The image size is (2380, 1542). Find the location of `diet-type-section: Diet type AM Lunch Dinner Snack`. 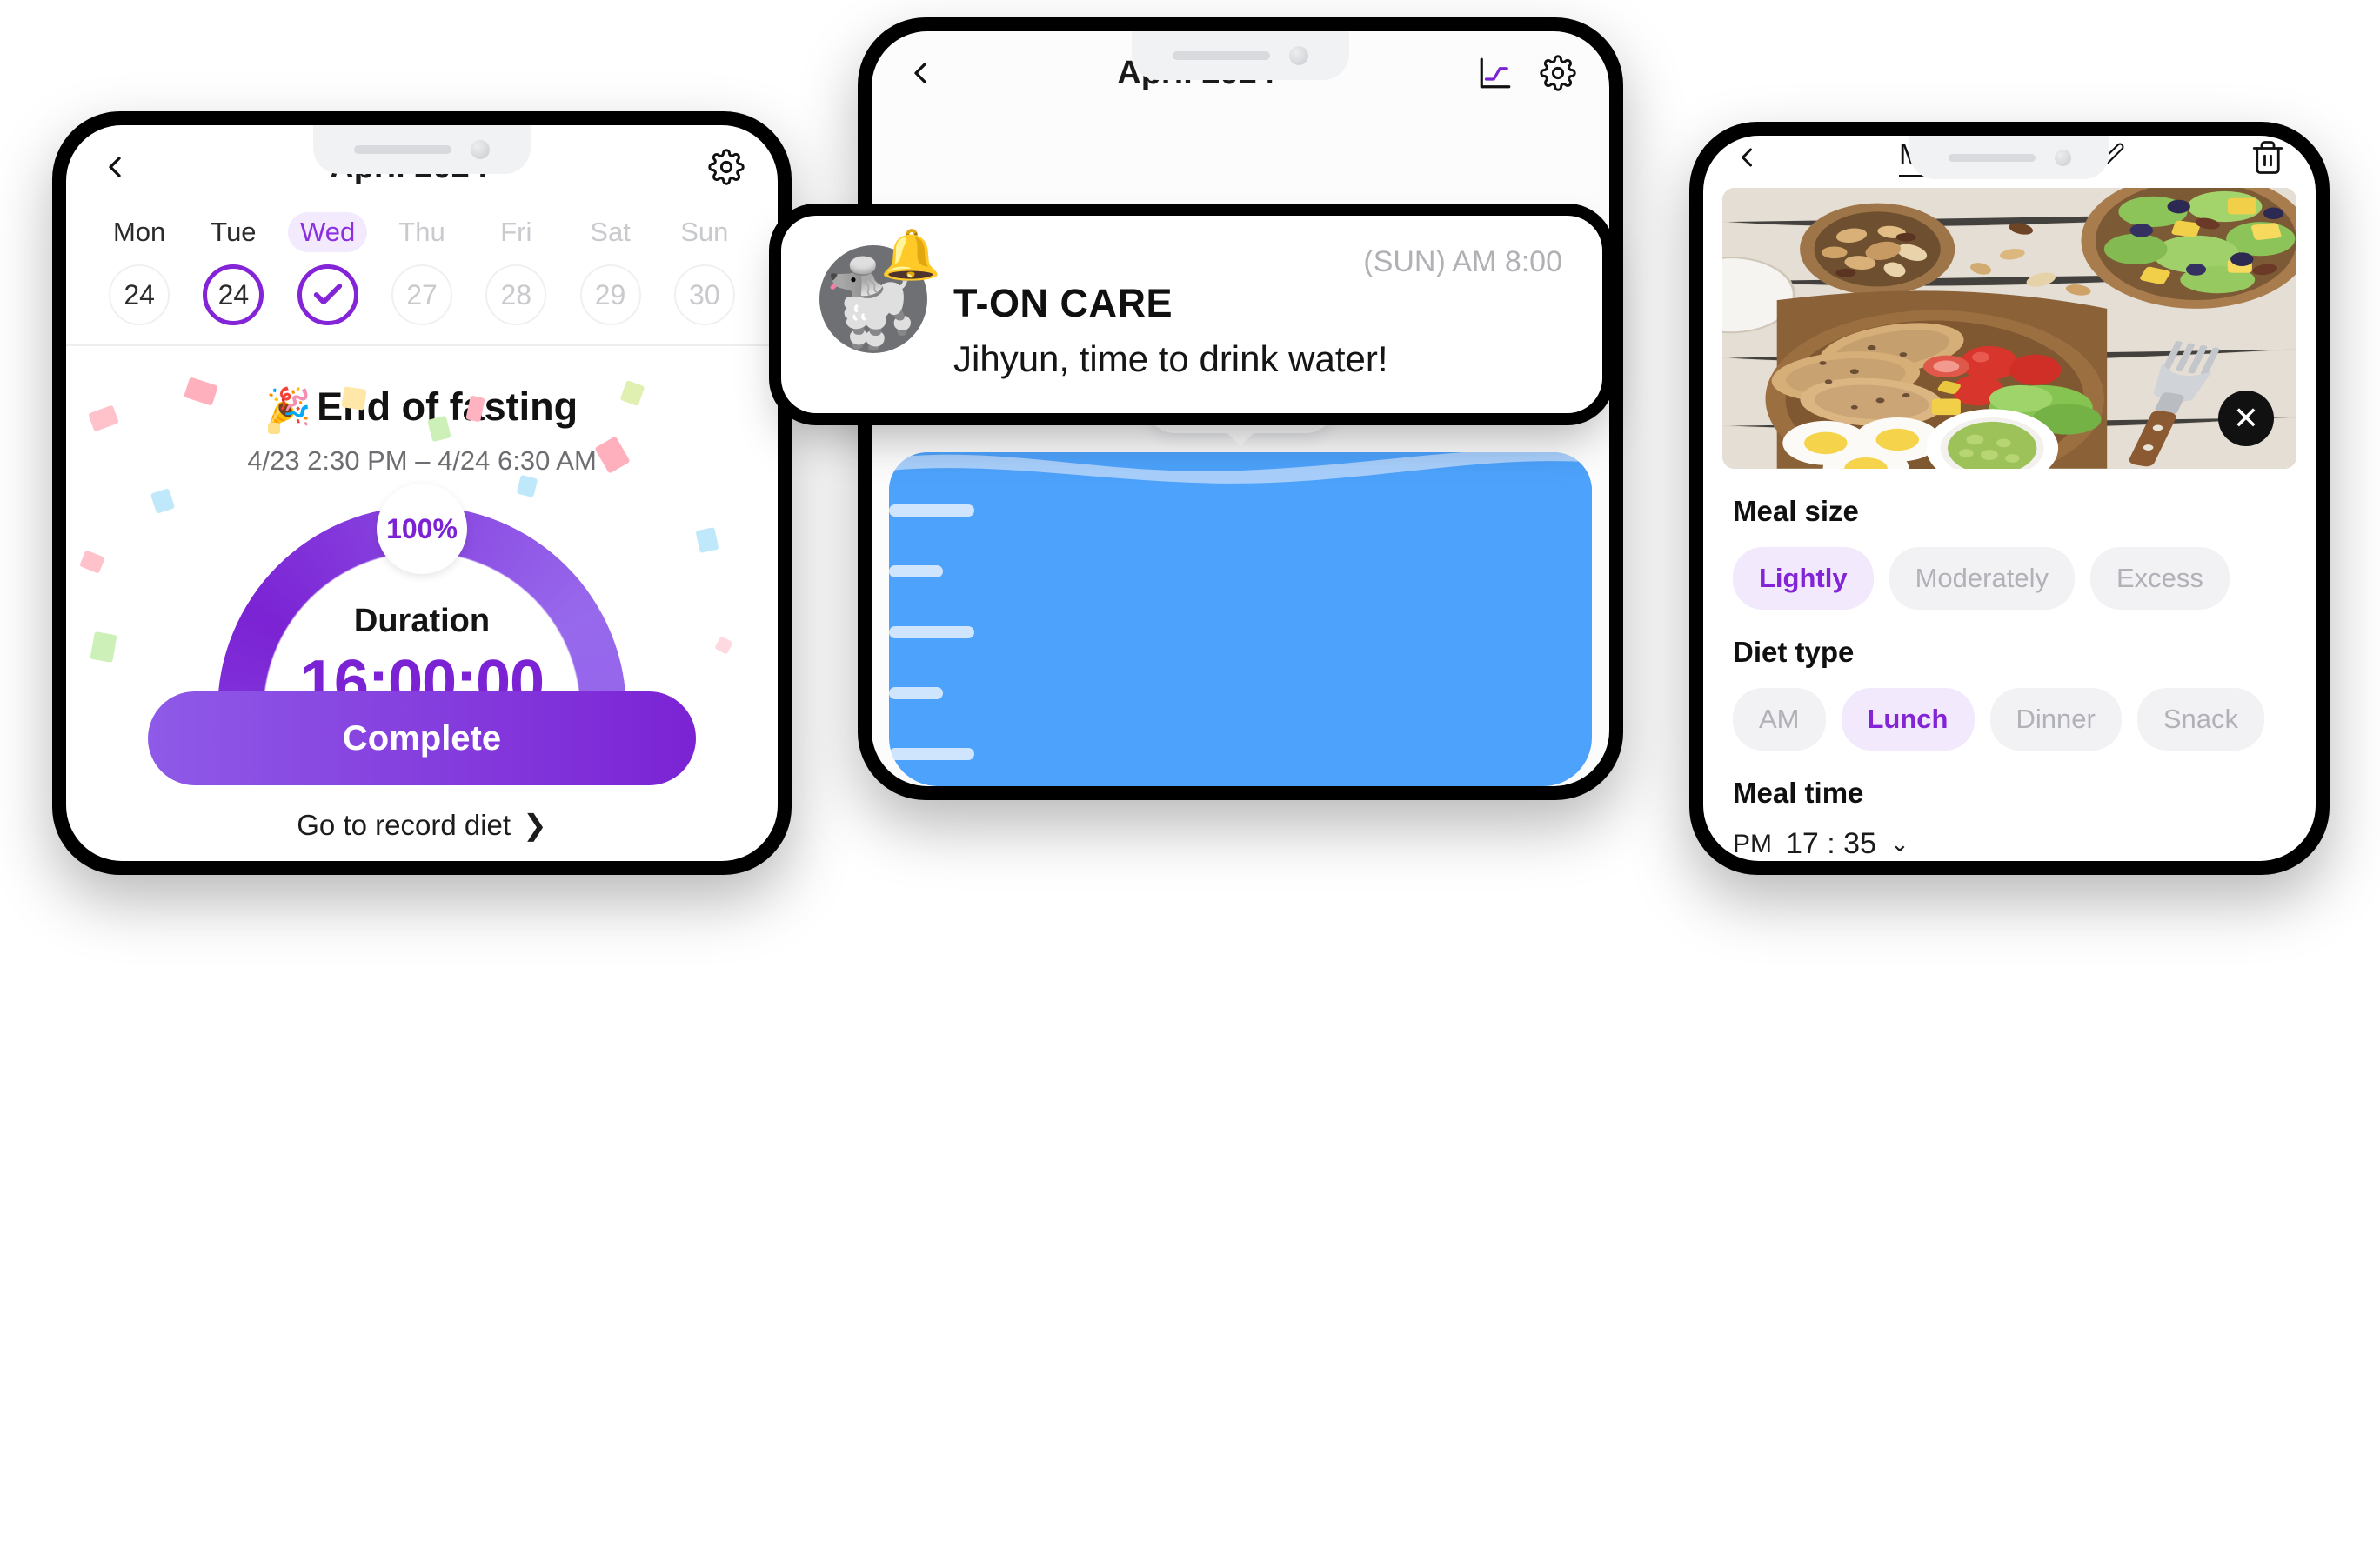

diet-type-section: Diet type AM Lunch Dinner Snack is located at coordinates (2009, 680).